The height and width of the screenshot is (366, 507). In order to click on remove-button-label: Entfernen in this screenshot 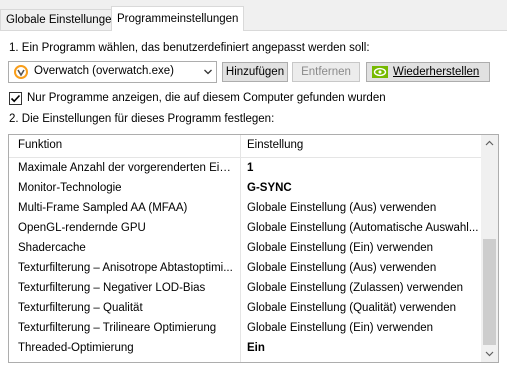, I will do `click(326, 72)`.